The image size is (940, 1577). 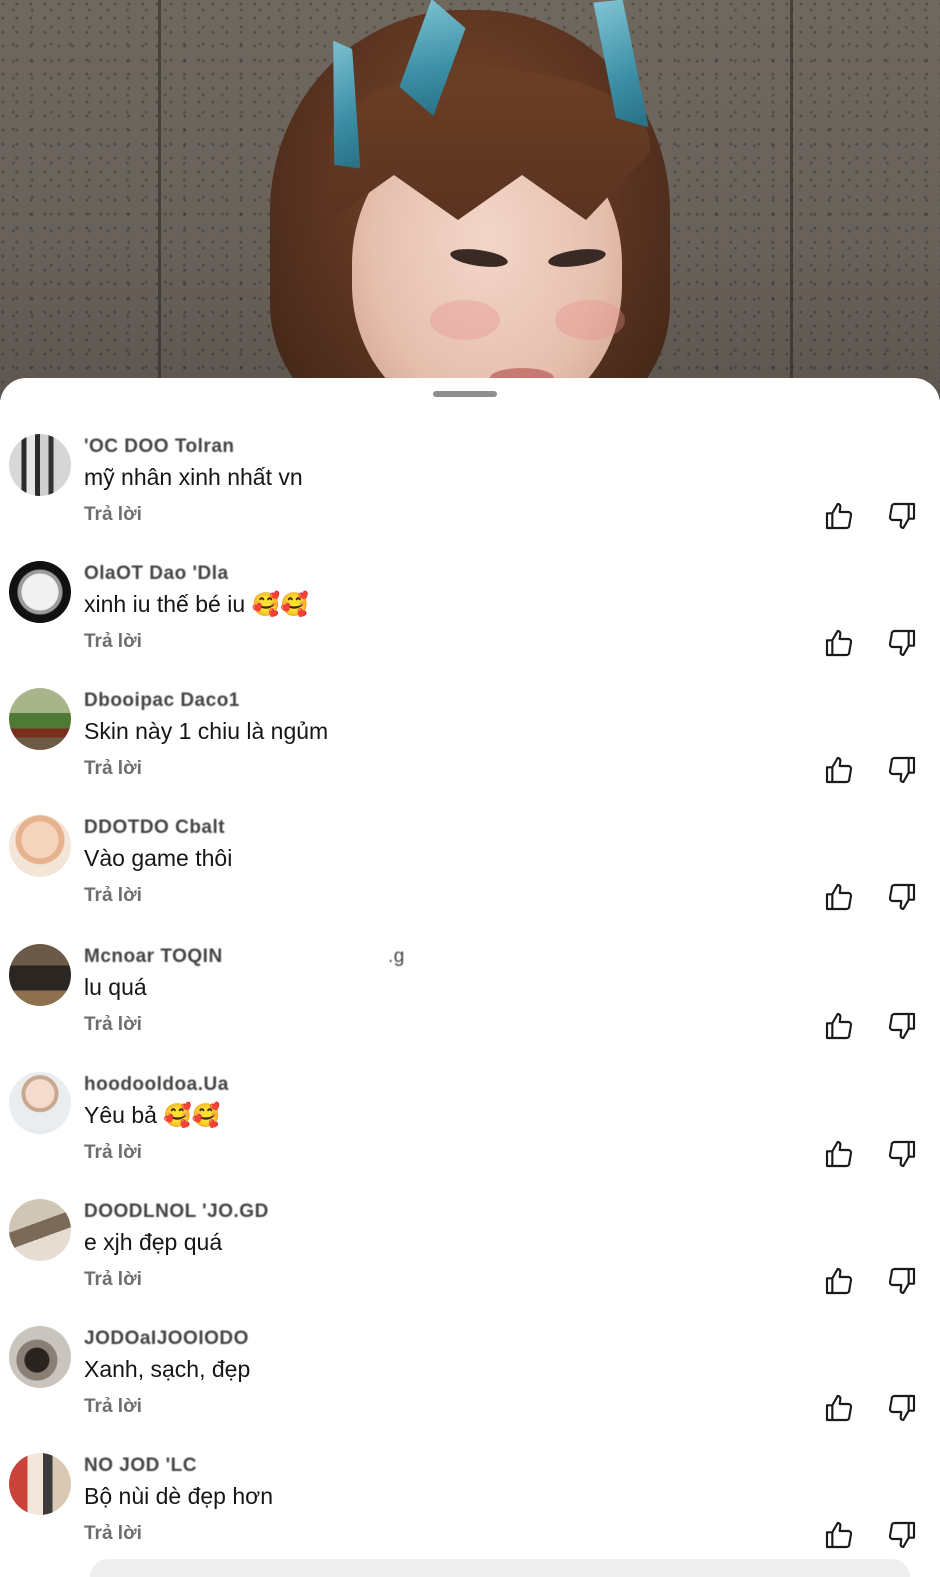 I want to click on comment-username: OlaOT Dao 'Dla, so click(x=156, y=574).